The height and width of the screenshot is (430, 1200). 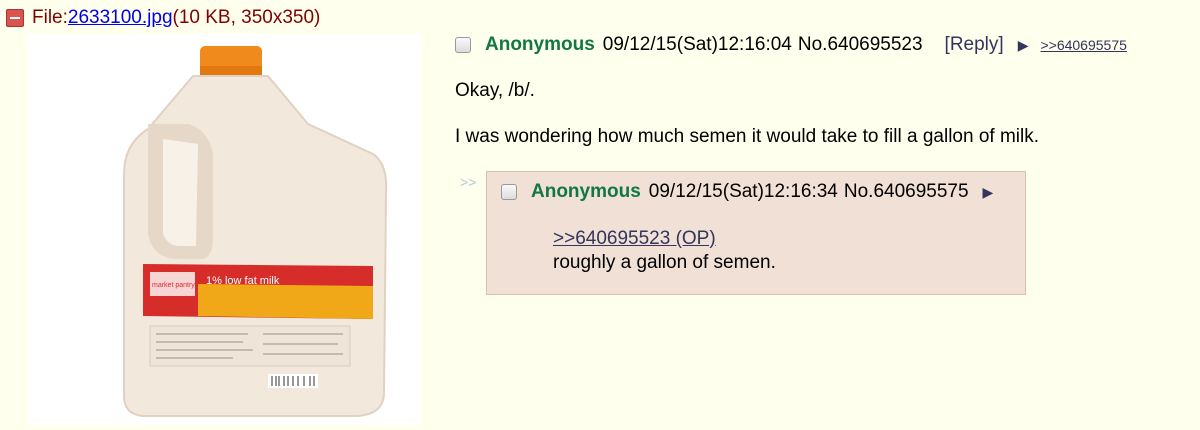 What do you see at coordinates (1023, 45) in the screenshot?
I see `post-menu-arrow-icon: ▶` at bounding box center [1023, 45].